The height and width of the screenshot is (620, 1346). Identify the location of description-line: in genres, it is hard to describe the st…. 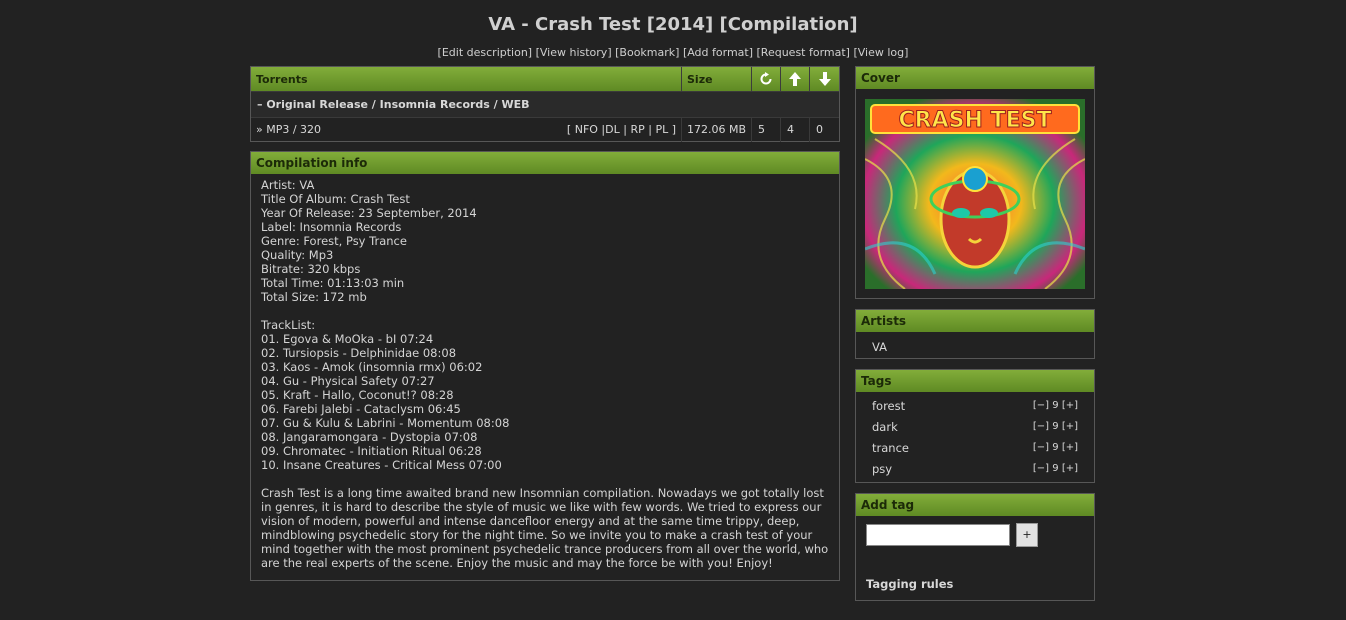
(541, 507).